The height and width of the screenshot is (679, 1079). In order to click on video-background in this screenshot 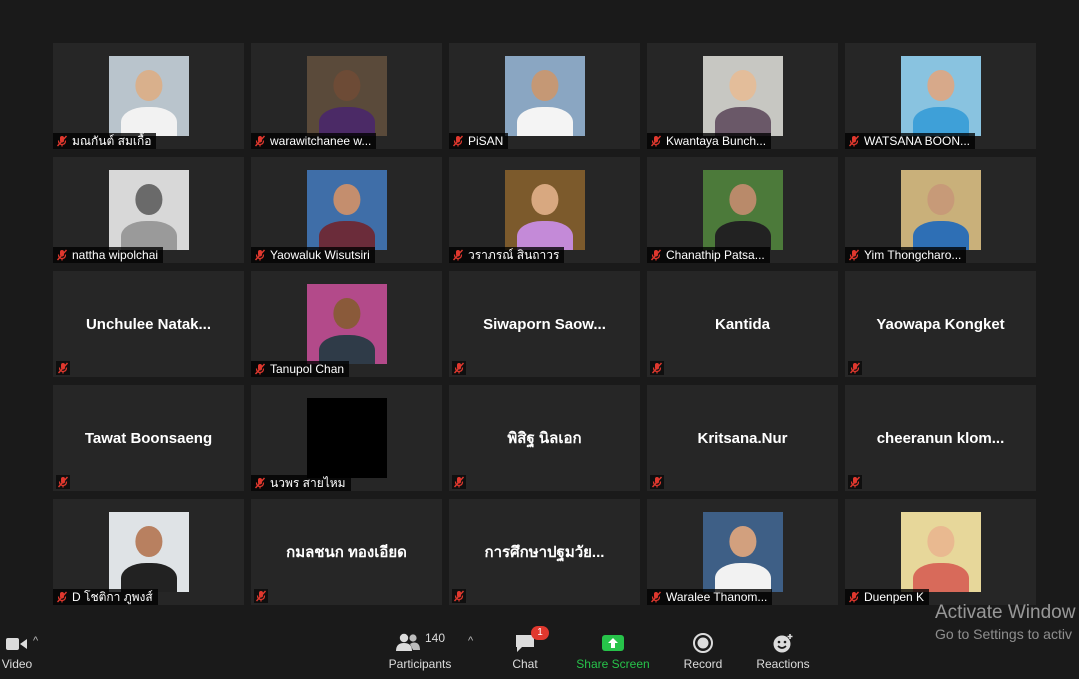, I will do `click(347, 438)`.